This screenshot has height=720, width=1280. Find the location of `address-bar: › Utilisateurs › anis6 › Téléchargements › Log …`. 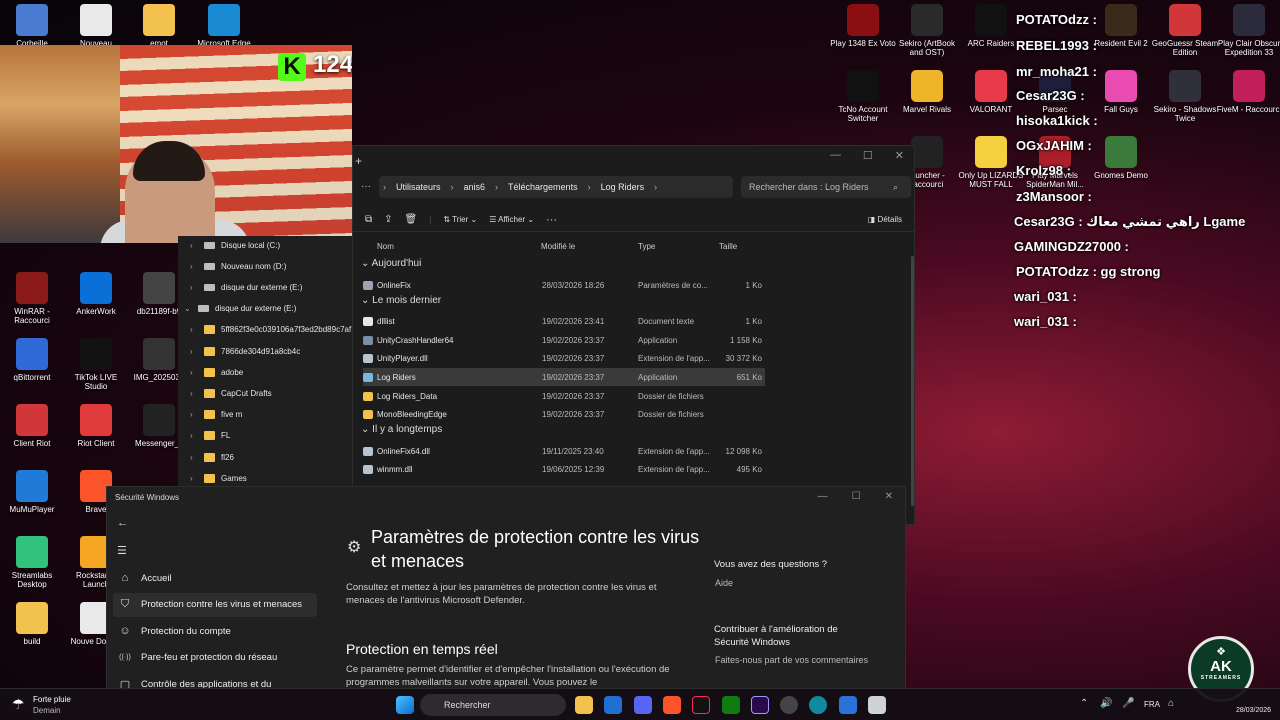

address-bar: › Utilisateurs › anis6 › Téléchargements › Log … is located at coordinates (556, 187).